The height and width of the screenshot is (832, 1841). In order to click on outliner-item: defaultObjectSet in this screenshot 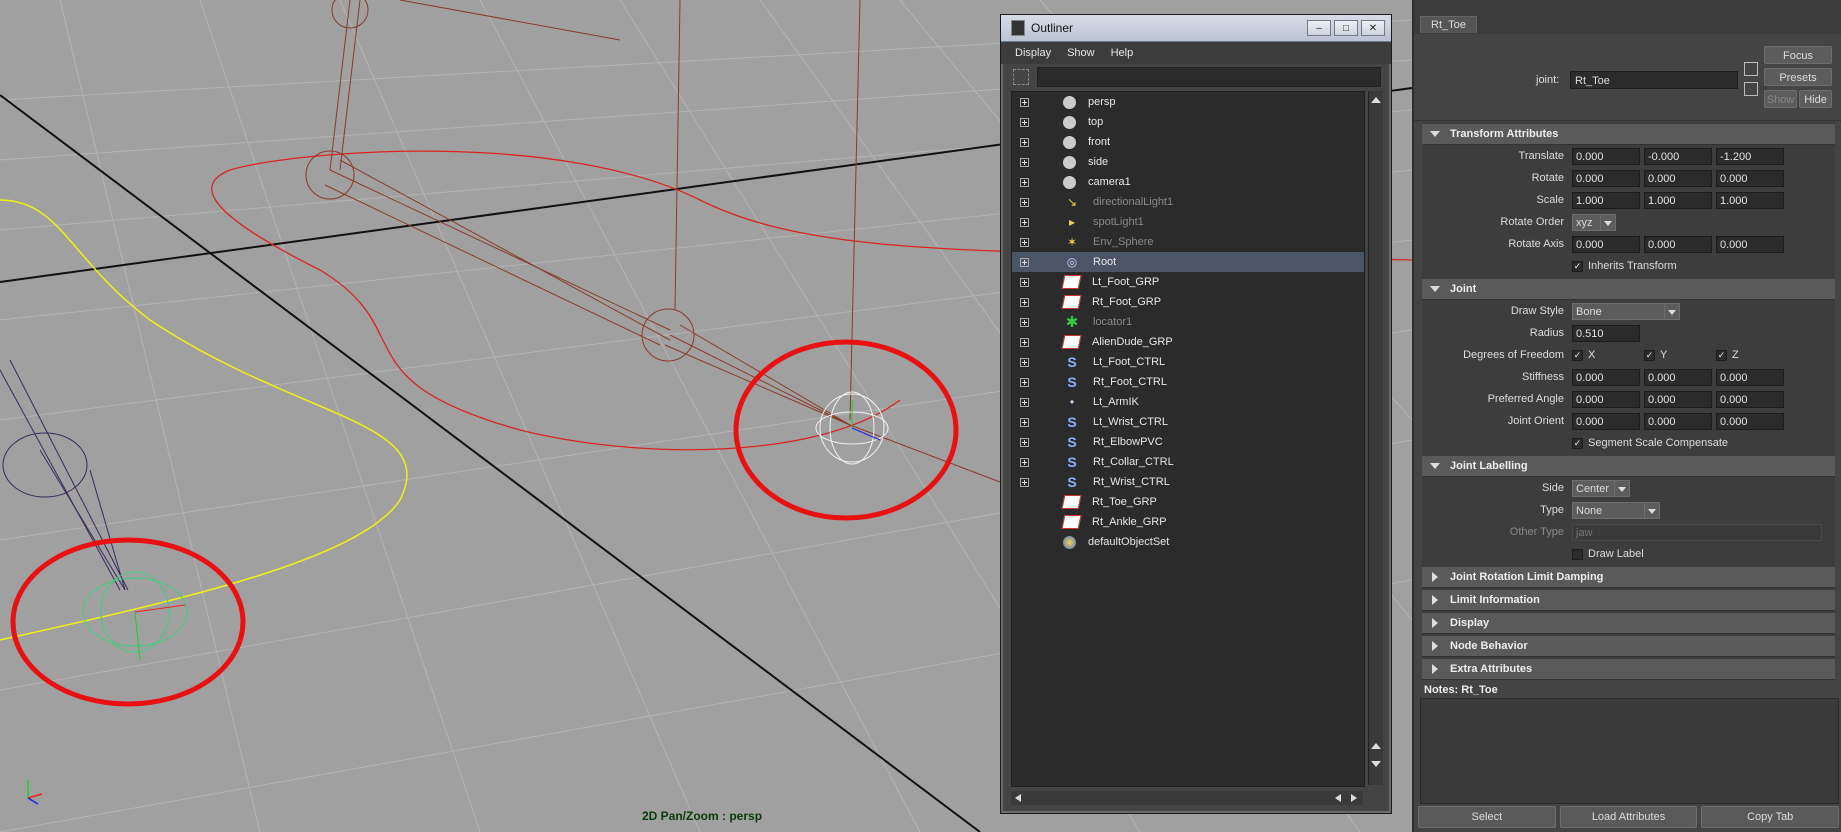, I will do `click(1188, 542)`.